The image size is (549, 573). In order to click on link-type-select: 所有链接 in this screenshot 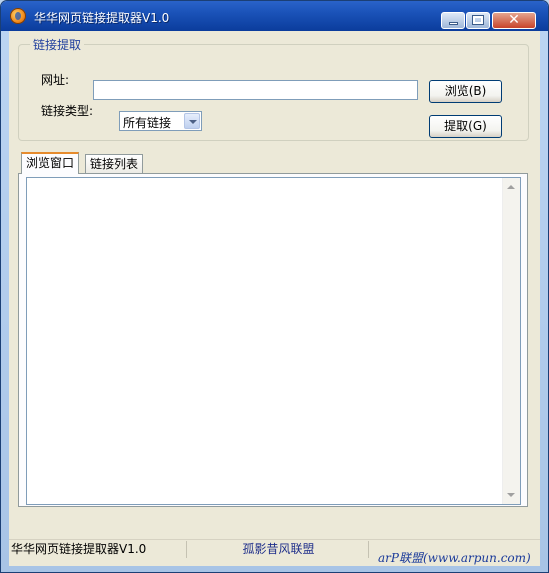, I will do `click(160, 121)`.